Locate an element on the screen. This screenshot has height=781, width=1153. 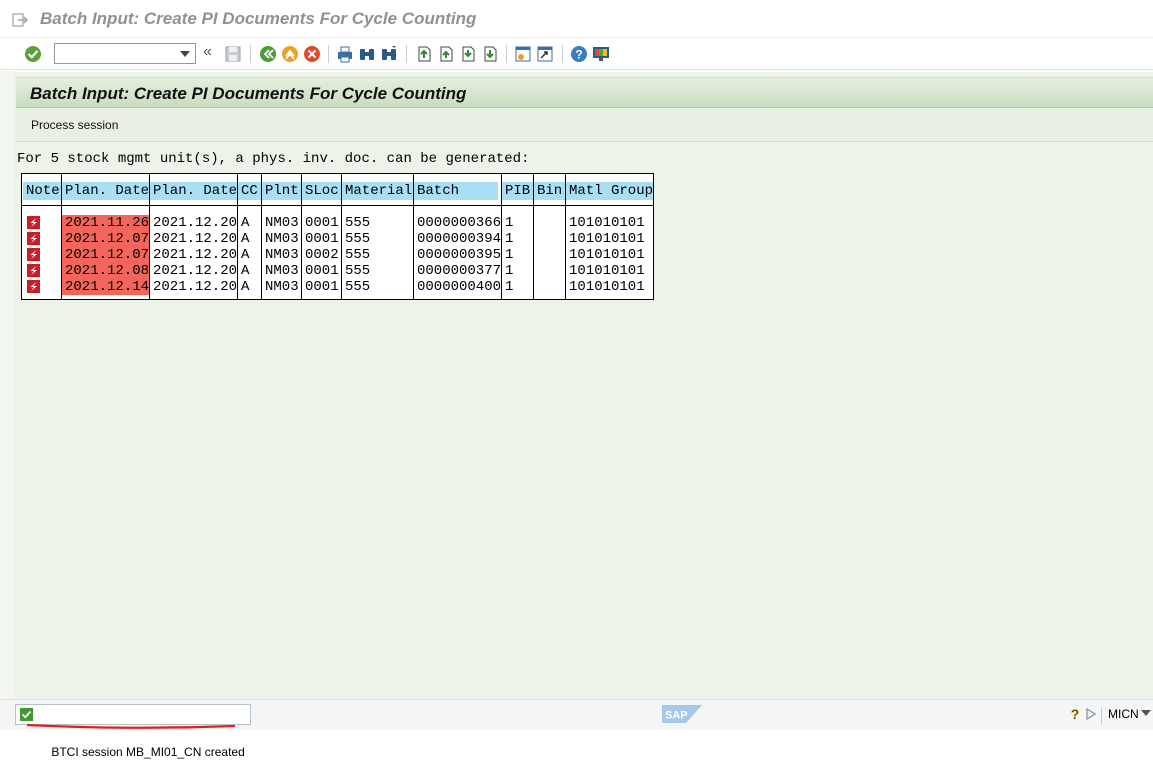
help-icon: ? is located at coordinates (579, 54).